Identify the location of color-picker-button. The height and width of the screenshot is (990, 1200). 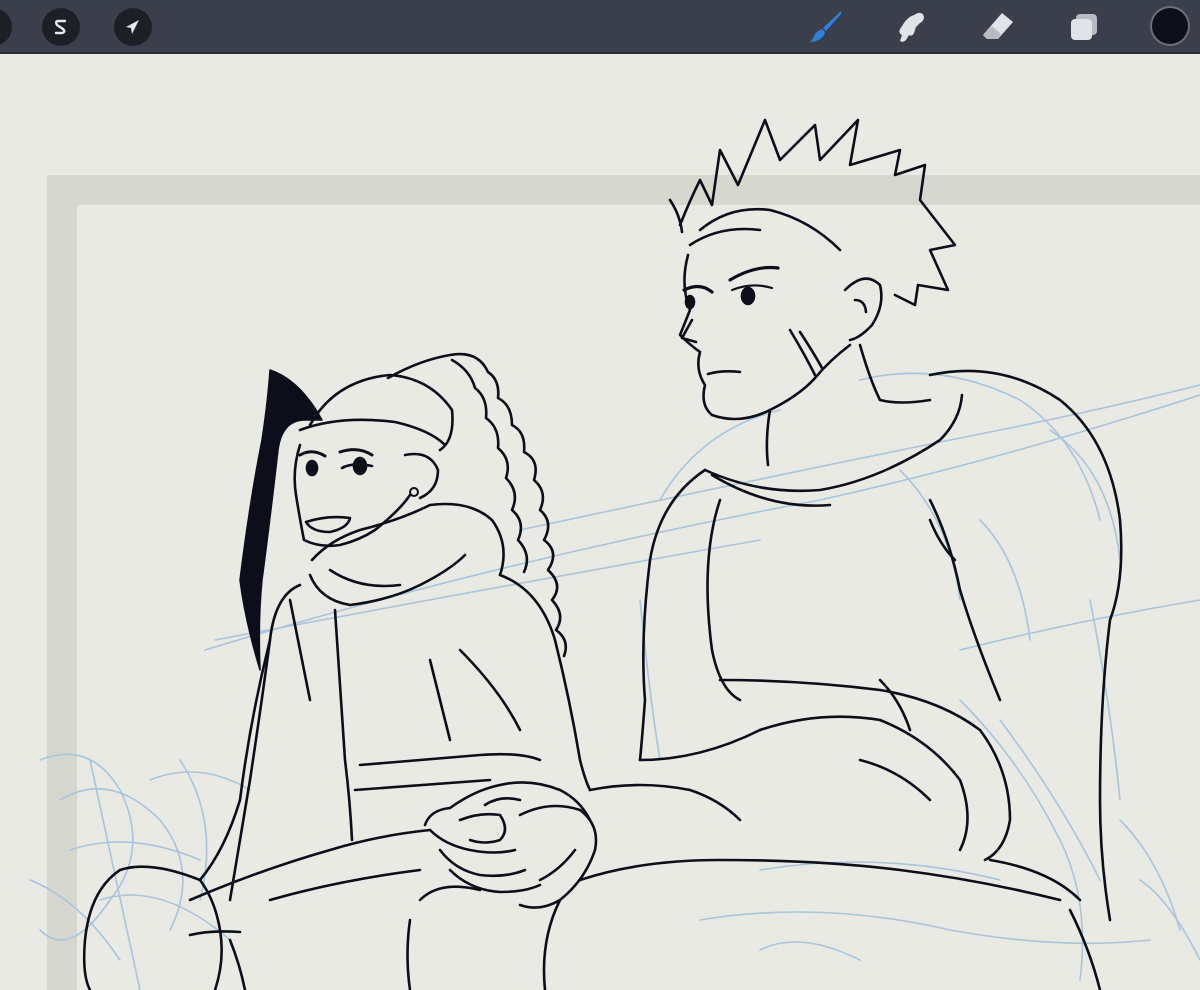
(1170, 26).